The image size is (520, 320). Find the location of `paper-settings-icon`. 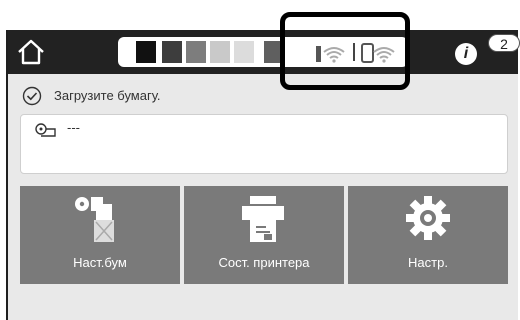

paper-settings-icon is located at coordinates (94, 219).